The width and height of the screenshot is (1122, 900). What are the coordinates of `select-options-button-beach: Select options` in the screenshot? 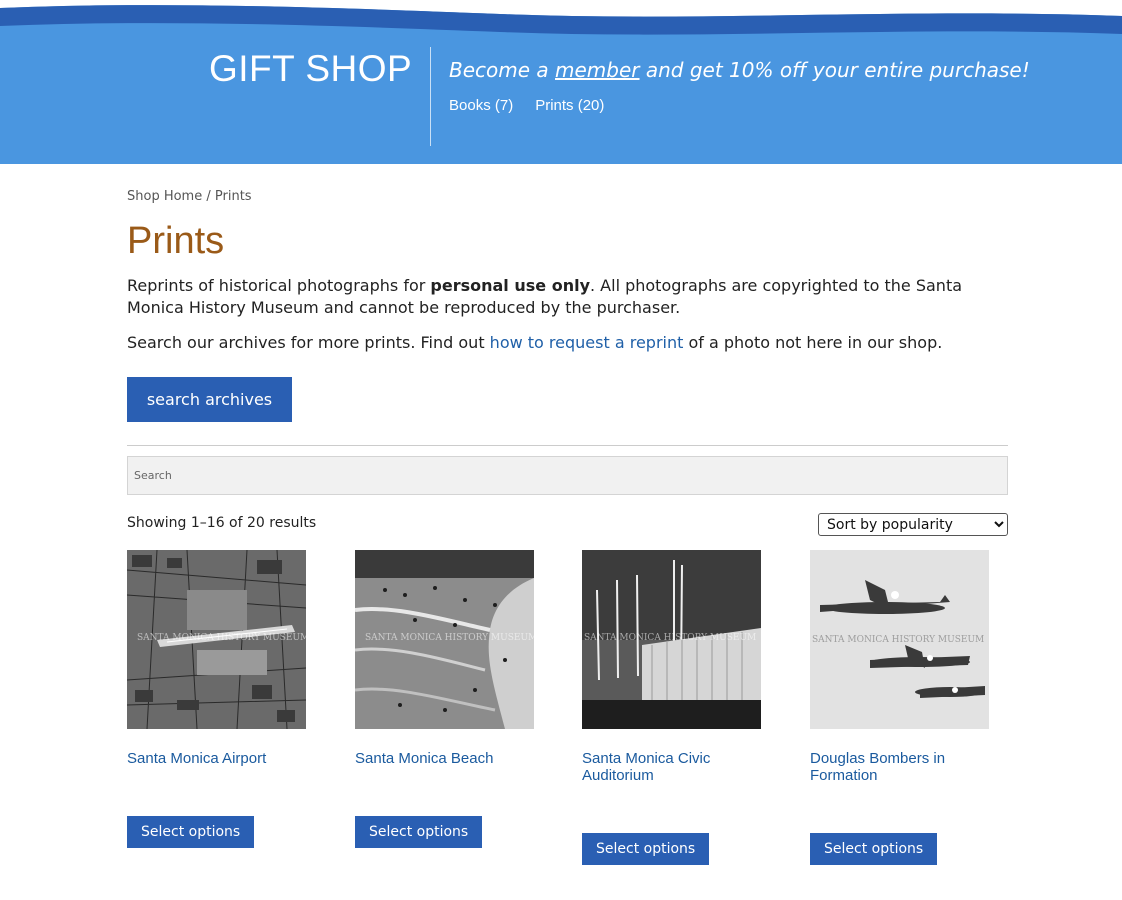 It's located at (419, 832).